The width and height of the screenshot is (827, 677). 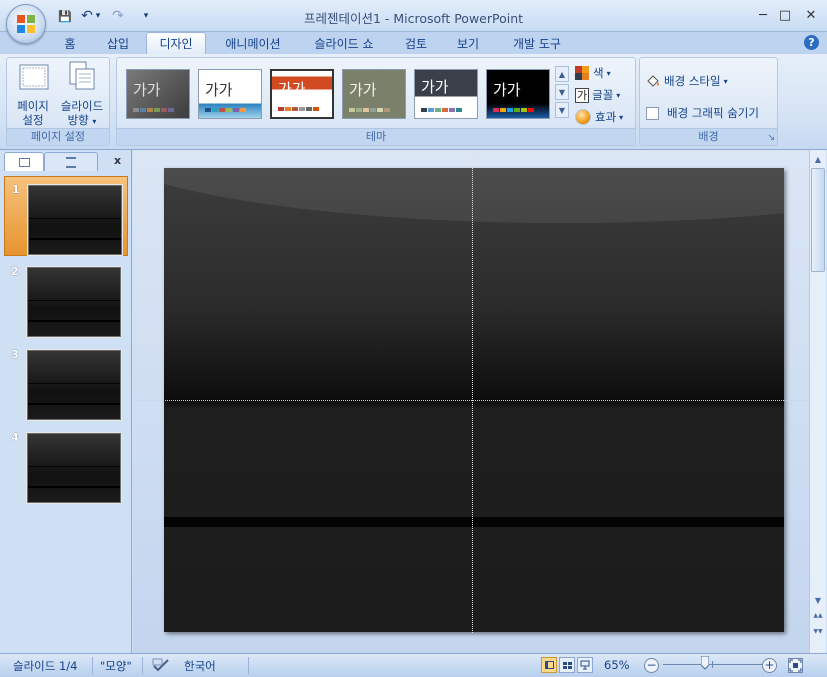 I want to click on slide-orientation-icon, so click(x=82, y=75).